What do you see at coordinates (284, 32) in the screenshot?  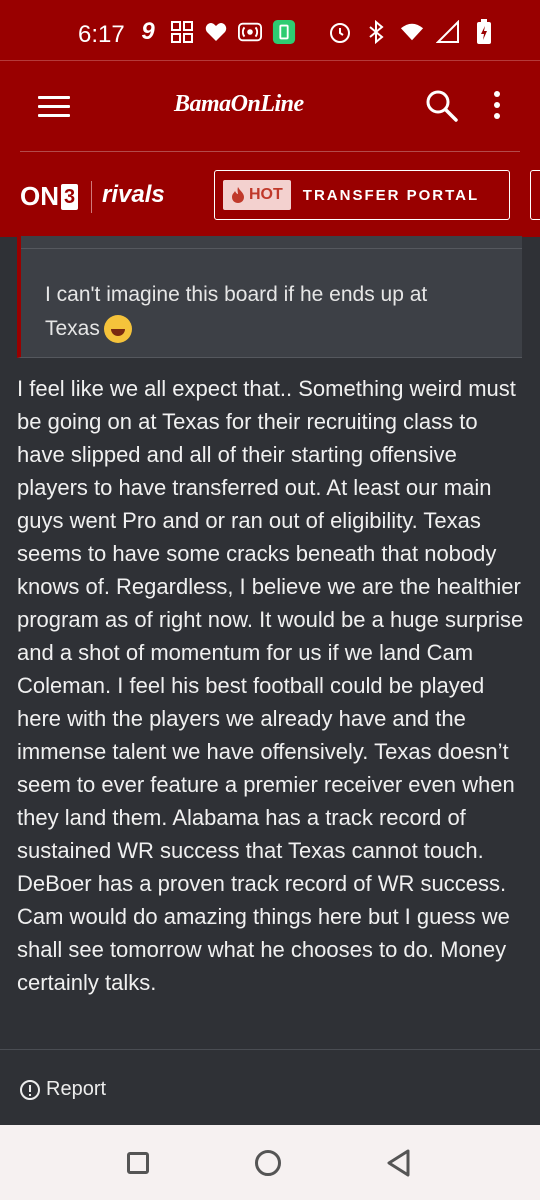 I see `battery-saver-icon` at bounding box center [284, 32].